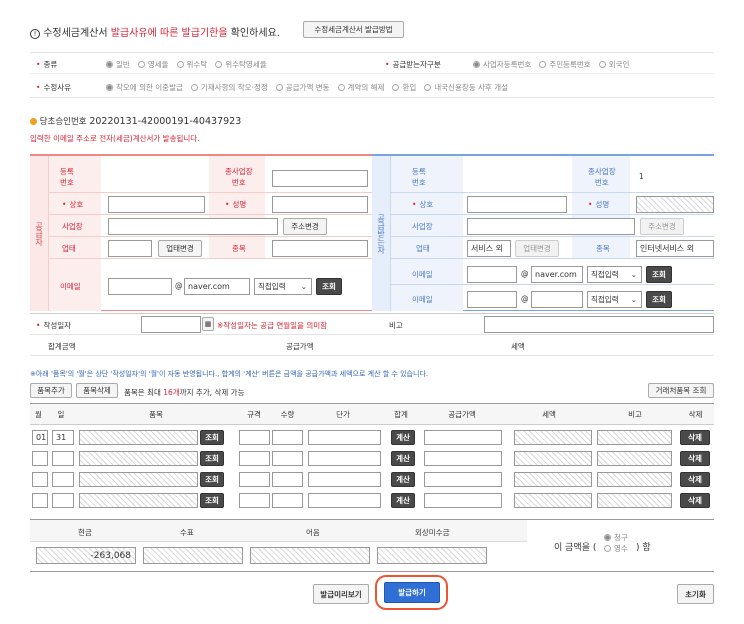 The width and height of the screenshot is (744, 624). Describe the element at coordinates (208, 324) in the screenshot. I see `calendar-icon: ▦` at that location.